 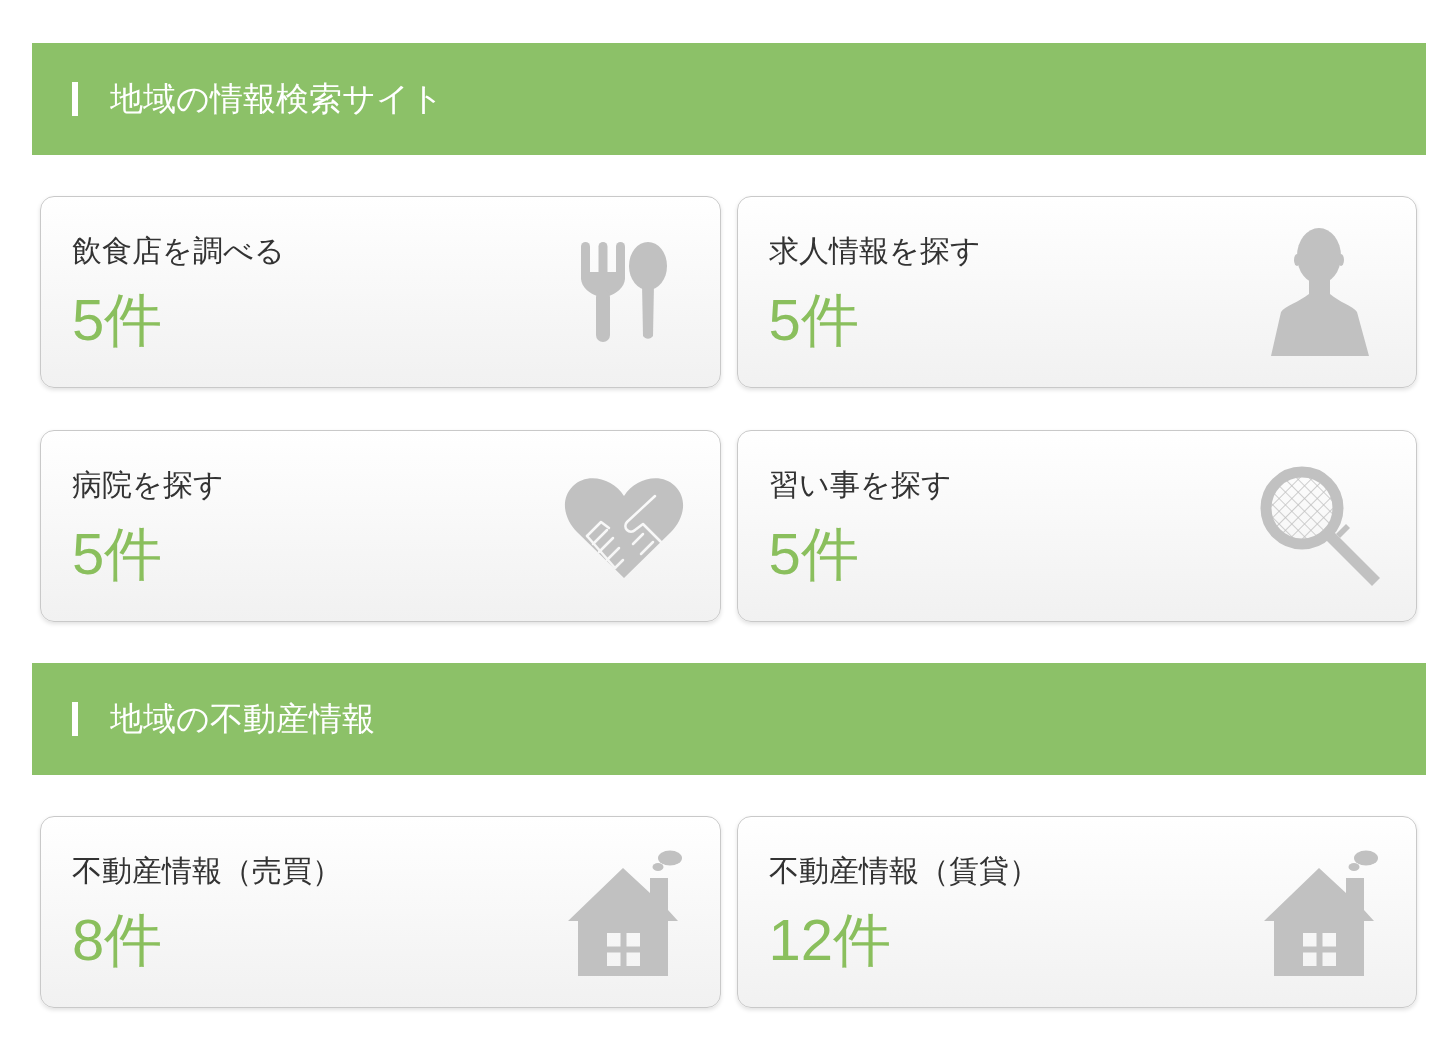 I want to click on result-count: 8件, so click(x=118, y=940).